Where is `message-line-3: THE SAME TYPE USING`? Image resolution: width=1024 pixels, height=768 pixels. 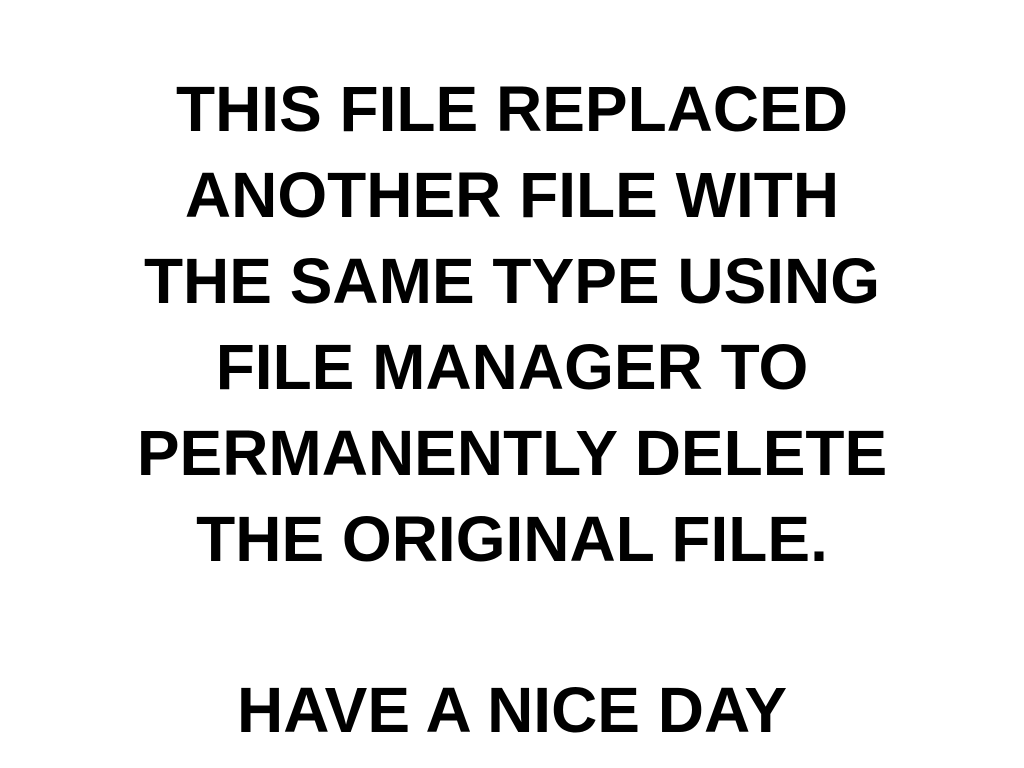
message-line-3: THE SAME TYPE USING is located at coordinates (512, 281).